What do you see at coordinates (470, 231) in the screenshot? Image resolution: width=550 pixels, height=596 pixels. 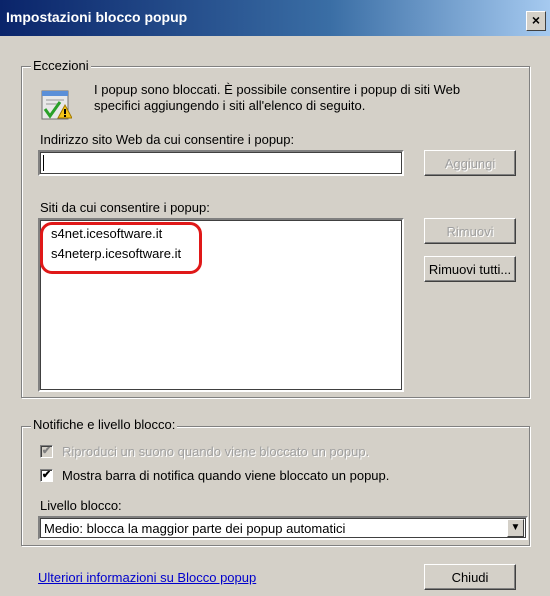 I see `remove-button: Rimuovi` at bounding box center [470, 231].